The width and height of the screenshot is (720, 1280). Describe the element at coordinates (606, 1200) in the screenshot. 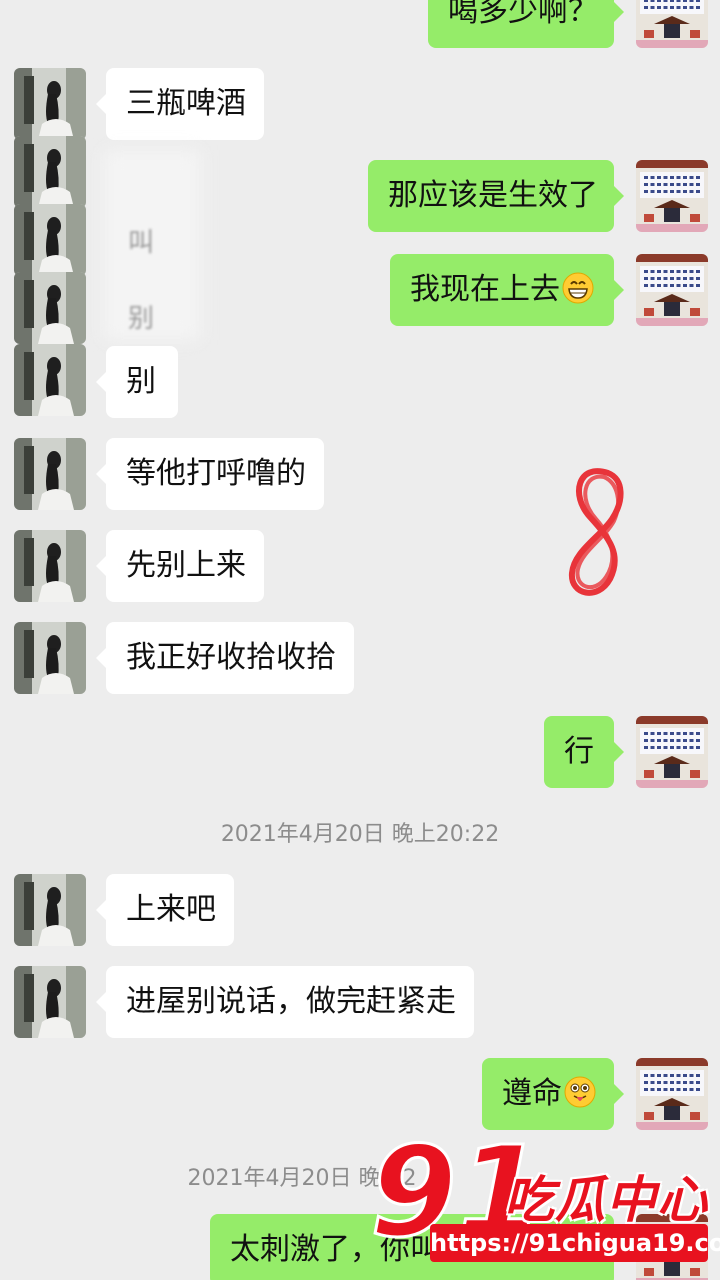

I see `watermark-brand: 吃瓜中心` at that location.